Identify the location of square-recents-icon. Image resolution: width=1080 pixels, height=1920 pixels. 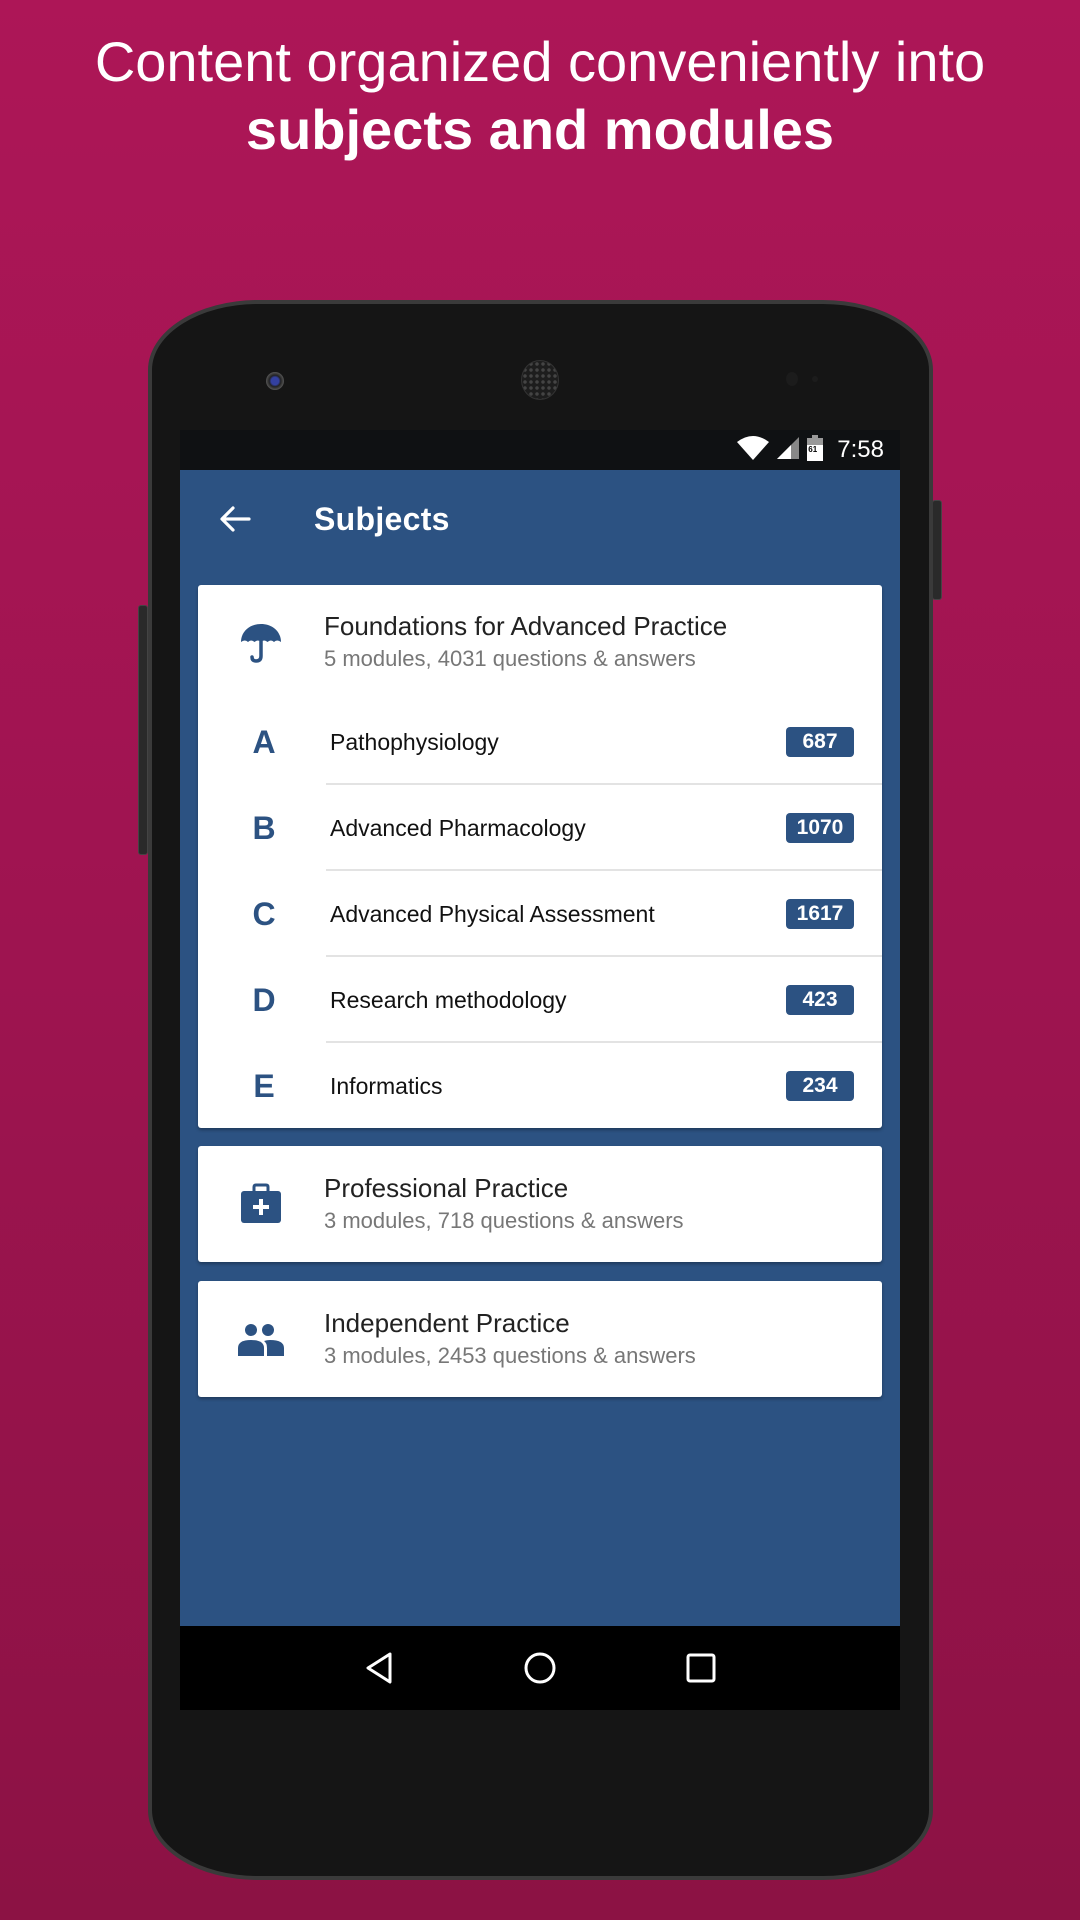
(701, 1668).